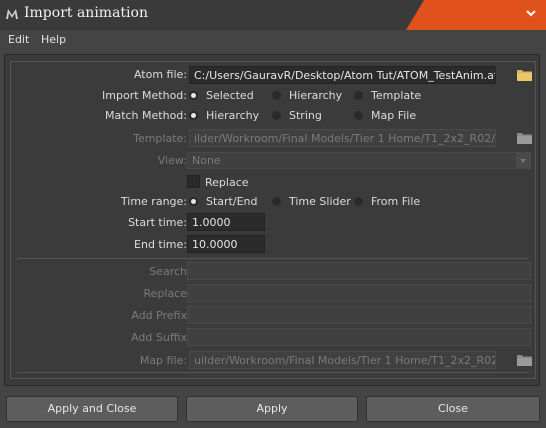  I want to click on apply-and-close-button: Apply and Close, so click(92, 409).